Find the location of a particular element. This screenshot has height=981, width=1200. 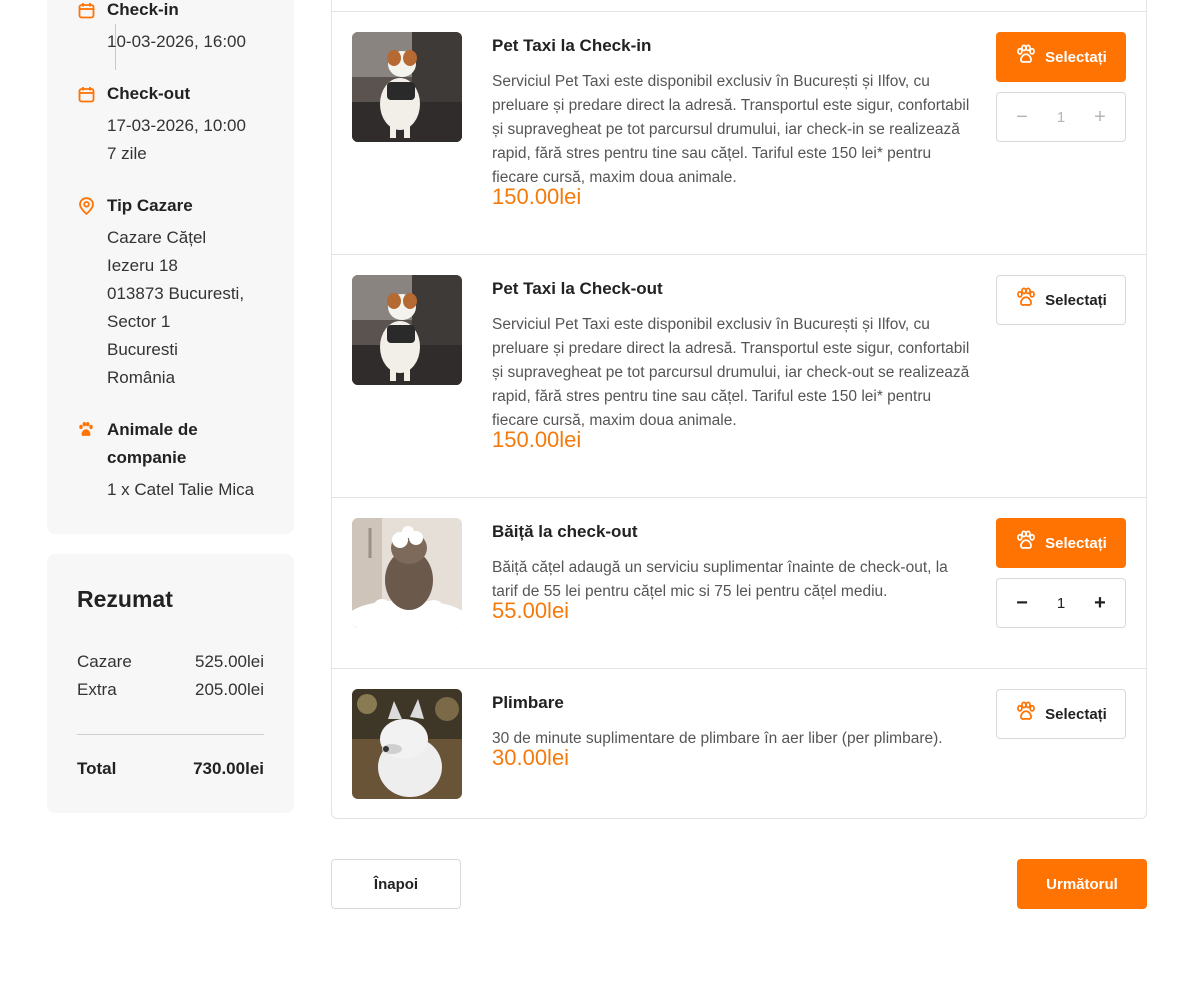

accommodation-line: Sector 1 is located at coordinates (139, 321).